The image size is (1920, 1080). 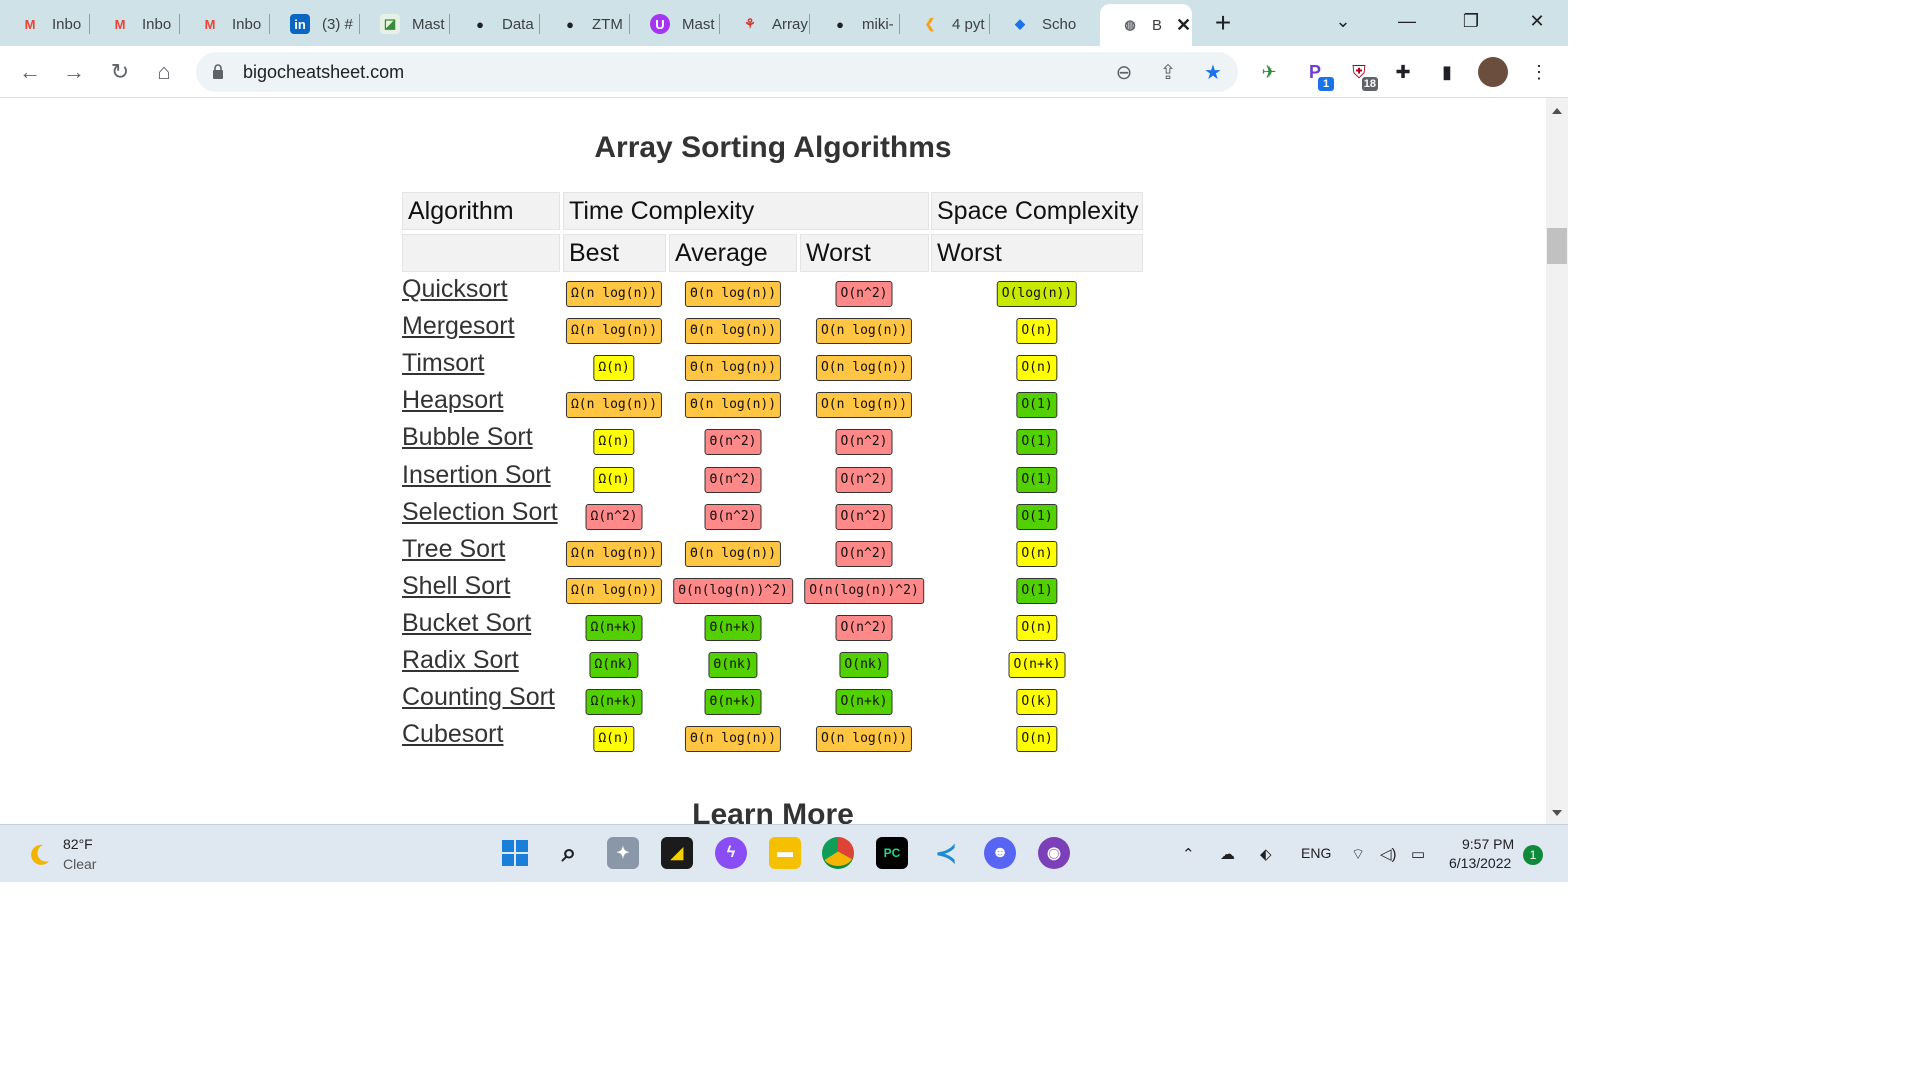 What do you see at coordinates (1000, 853) in the screenshot?
I see `discord-icon: ☻` at bounding box center [1000, 853].